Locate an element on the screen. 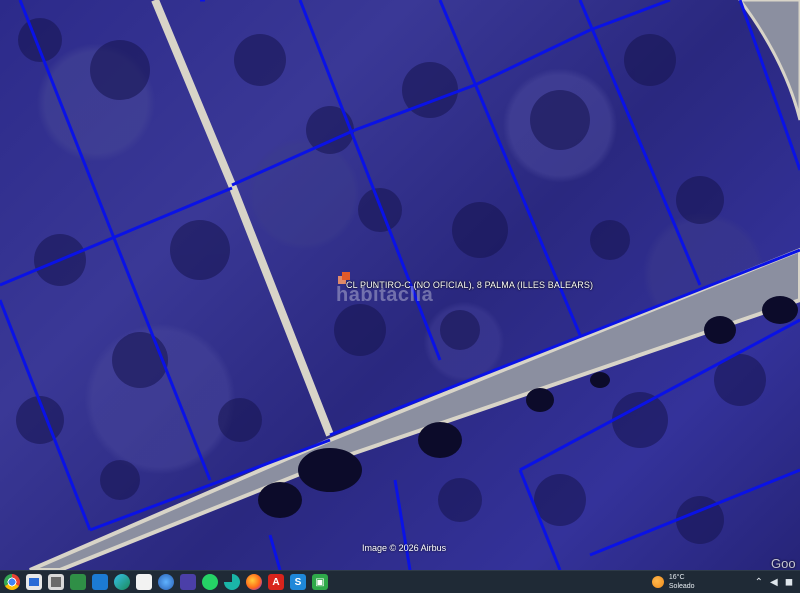 This screenshot has width=800, height=593. volume-icon: ◀ is located at coordinates (774, 582).